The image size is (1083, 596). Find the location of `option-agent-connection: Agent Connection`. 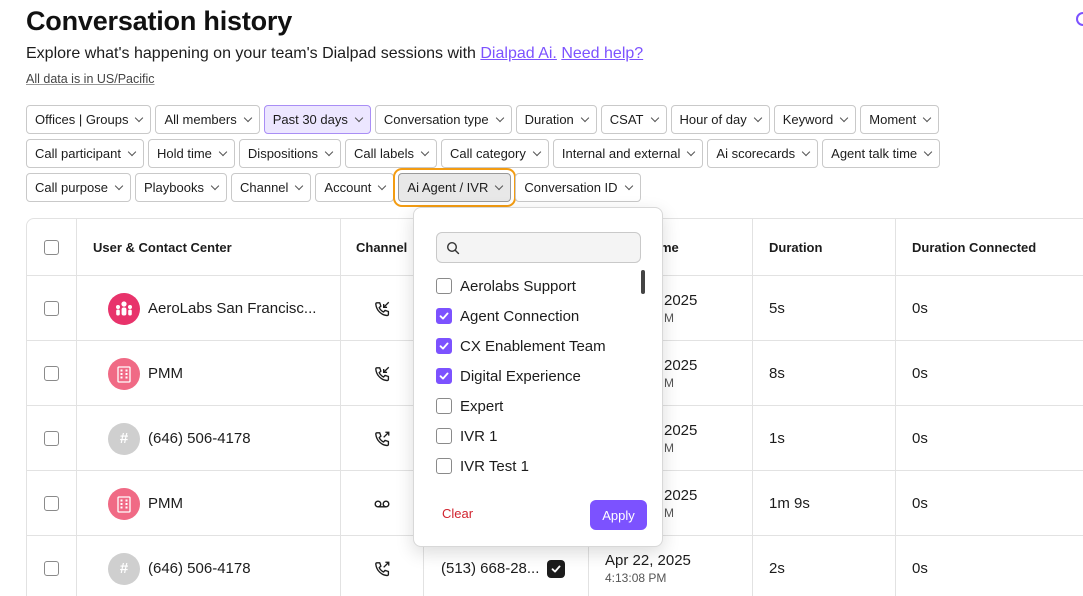

option-agent-connection: Agent Connection is located at coordinates (507, 316).